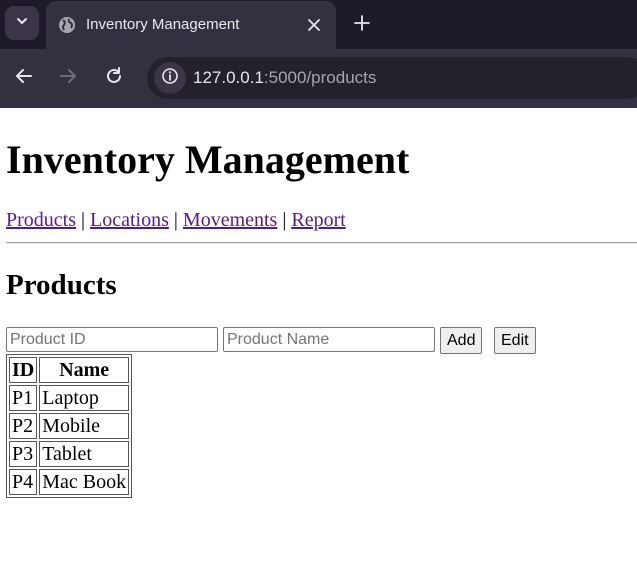  What do you see at coordinates (61, 285) in the screenshot?
I see `section-title: Products` at bounding box center [61, 285].